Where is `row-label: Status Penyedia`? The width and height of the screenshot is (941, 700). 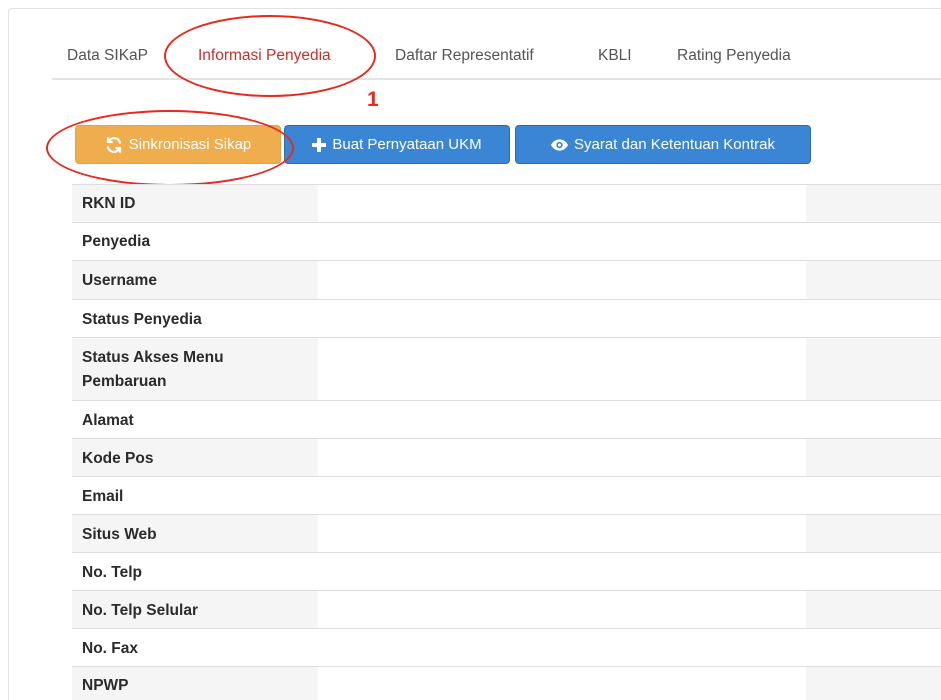 row-label: Status Penyedia is located at coordinates (142, 319).